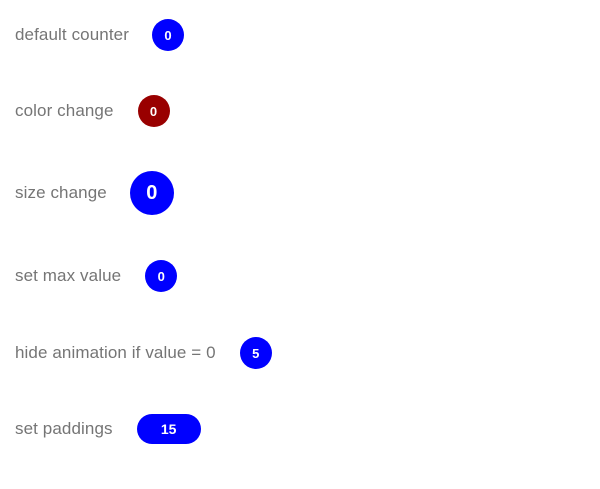 The height and width of the screenshot is (489, 600). Describe the element at coordinates (61, 192) in the screenshot. I see `size-change-label: size change` at that location.